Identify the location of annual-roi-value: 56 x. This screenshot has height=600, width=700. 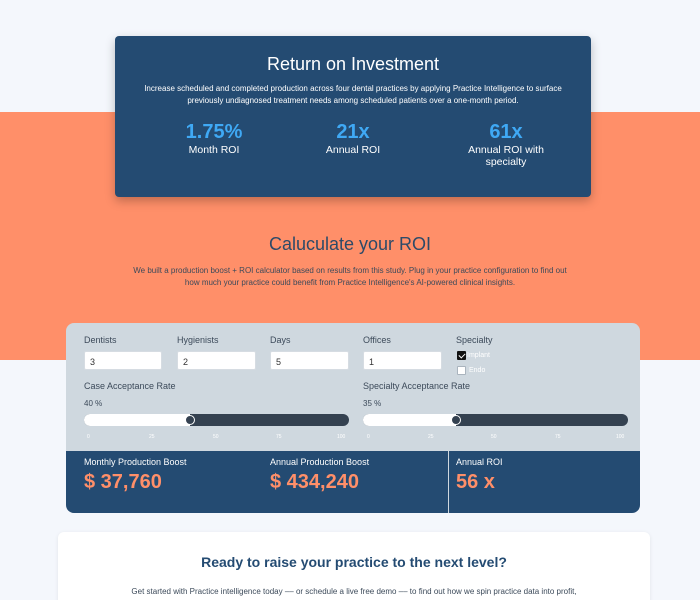
(475, 482).